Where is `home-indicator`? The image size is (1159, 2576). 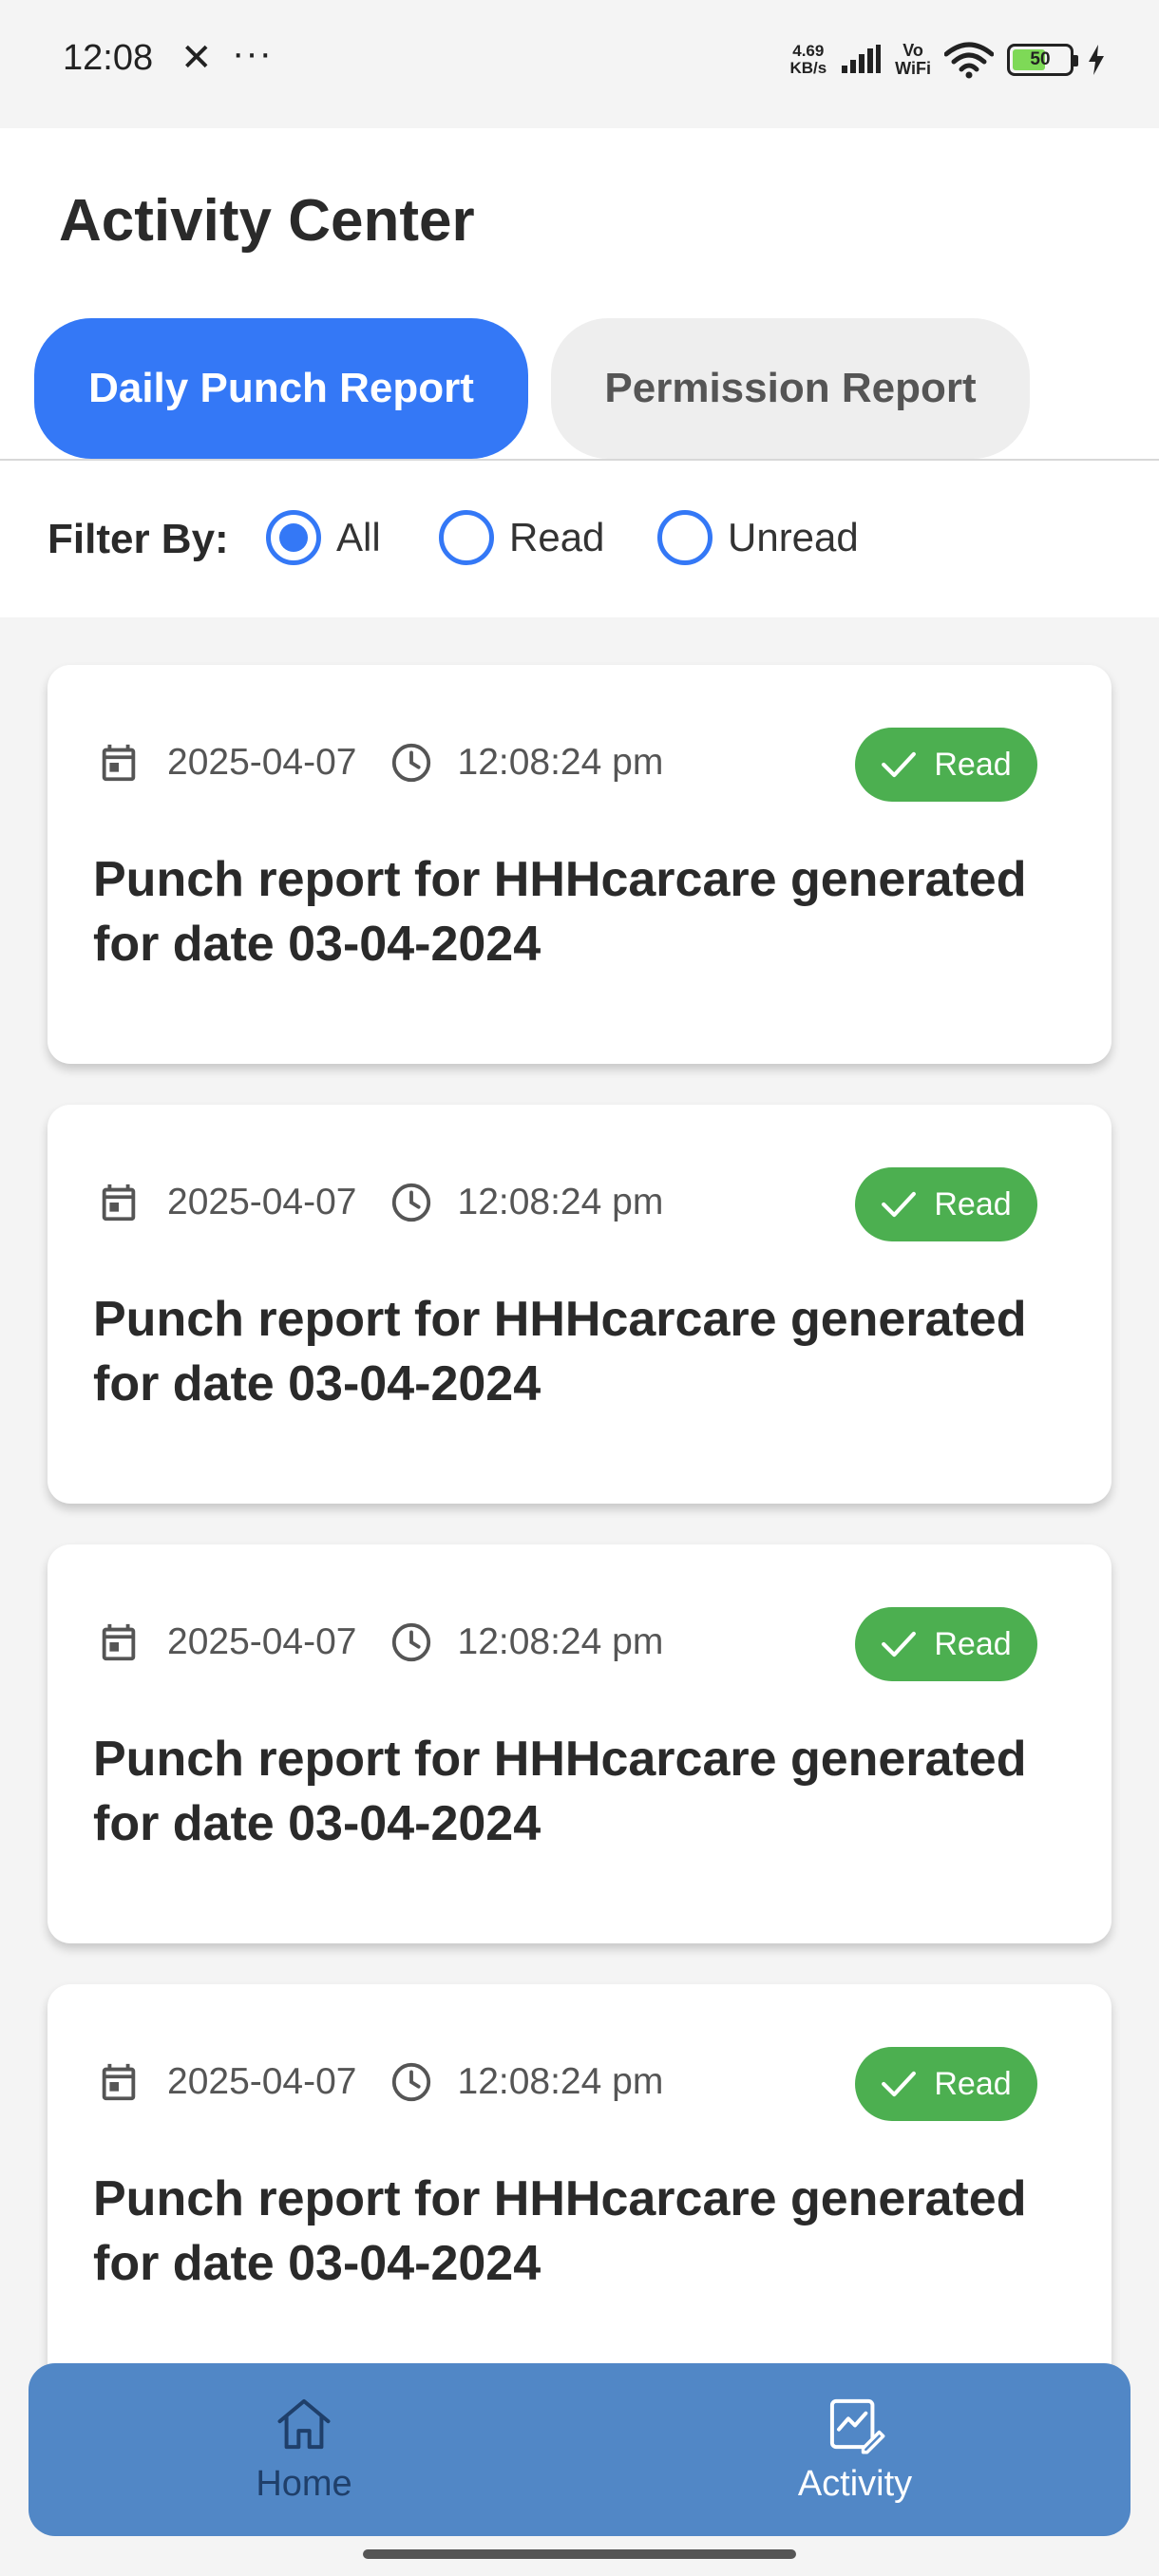
home-indicator is located at coordinates (579, 2554).